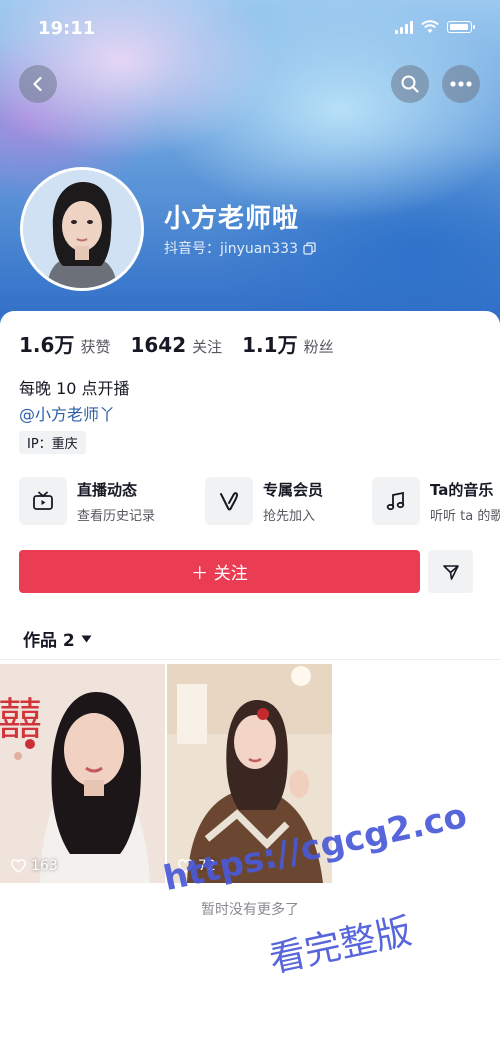 The image size is (500, 1037). What do you see at coordinates (250, 28) in the screenshot?
I see `status-bar: 19:11` at bounding box center [250, 28].